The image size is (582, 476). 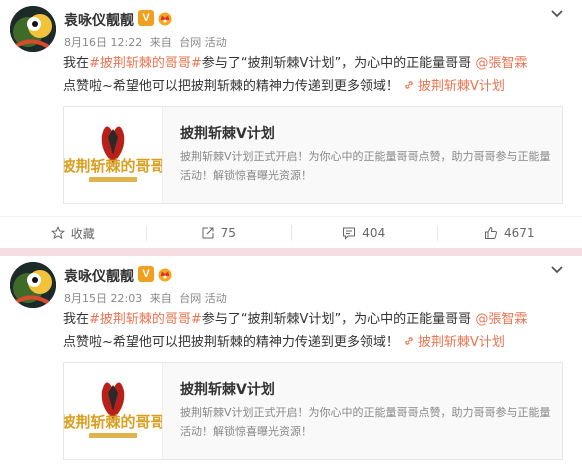 What do you see at coordinates (57, 233) in the screenshot?
I see `star-icon` at bounding box center [57, 233].